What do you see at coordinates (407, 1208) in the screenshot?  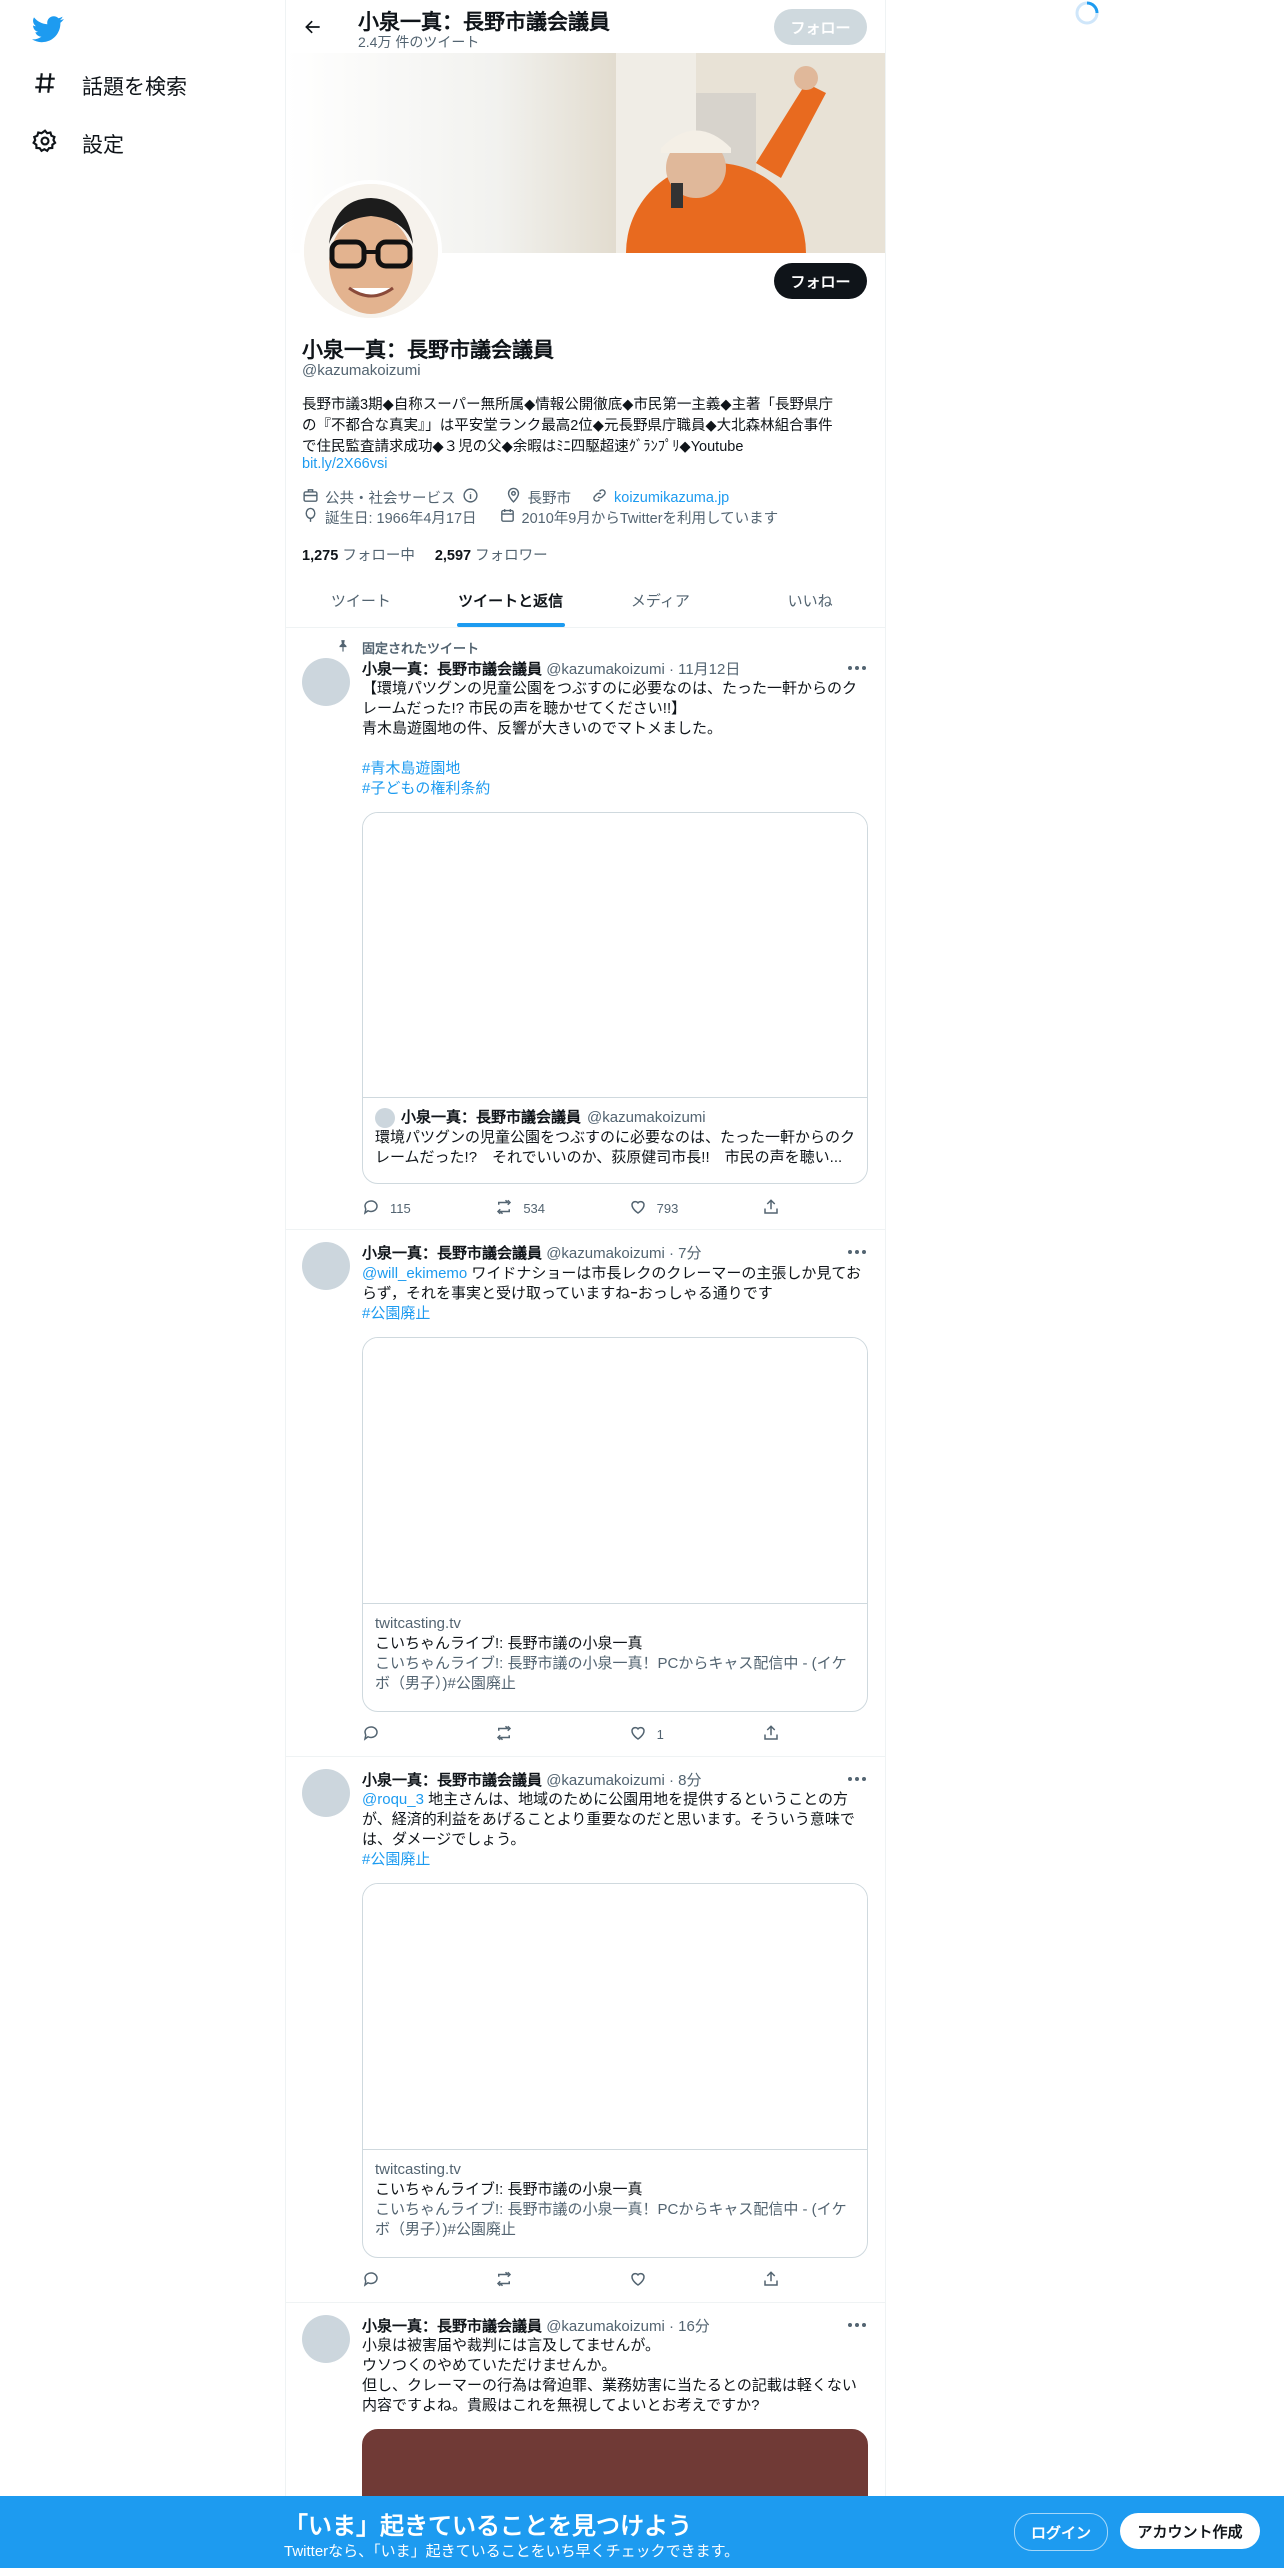 I see `reply-button: 115` at bounding box center [407, 1208].